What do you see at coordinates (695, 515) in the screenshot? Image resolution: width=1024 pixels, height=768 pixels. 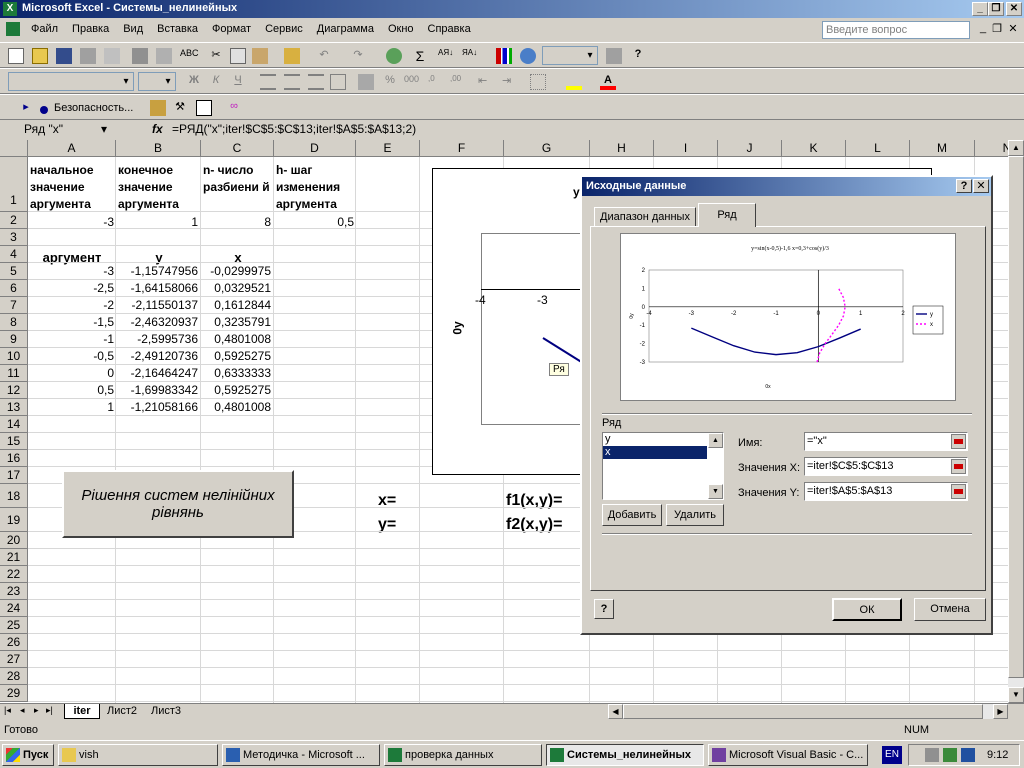 I see `remove-series-button: Удалить` at bounding box center [695, 515].